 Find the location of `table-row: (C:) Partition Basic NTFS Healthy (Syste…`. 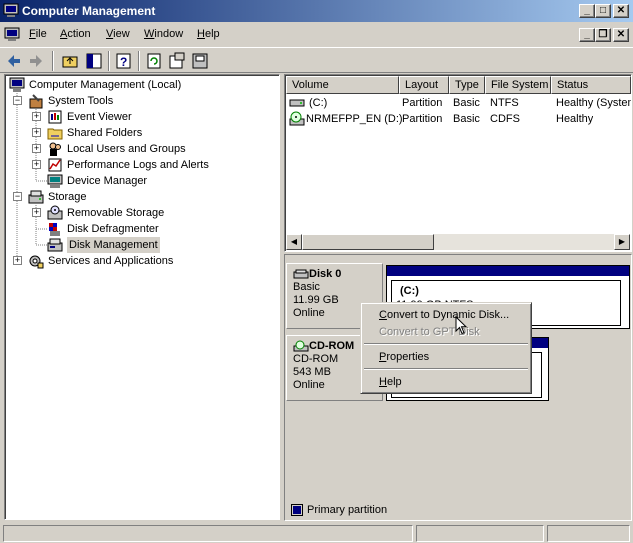

table-row: (C:) Partition Basic NTFS Healthy (Syste… is located at coordinates (458, 103).